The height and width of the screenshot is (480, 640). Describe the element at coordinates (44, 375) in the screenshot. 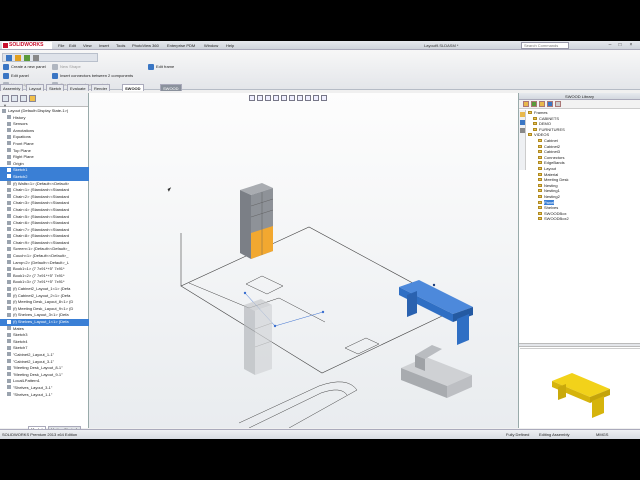

I see `feature-tree-item: "Meeting Desk_Layout_9-1"` at that location.